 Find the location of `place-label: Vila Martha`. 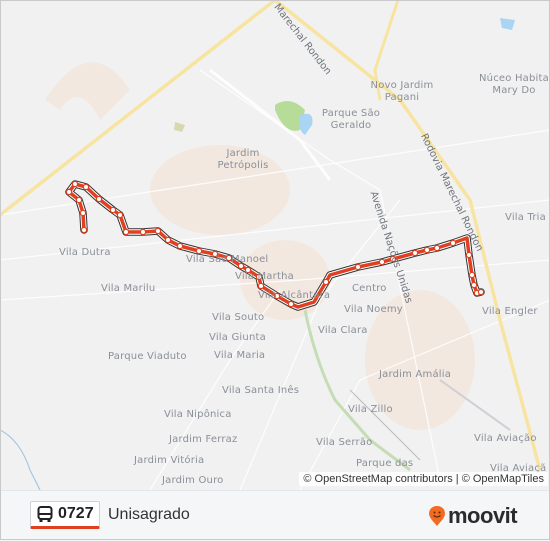

place-label: Vila Martha is located at coordinates (264, 276).